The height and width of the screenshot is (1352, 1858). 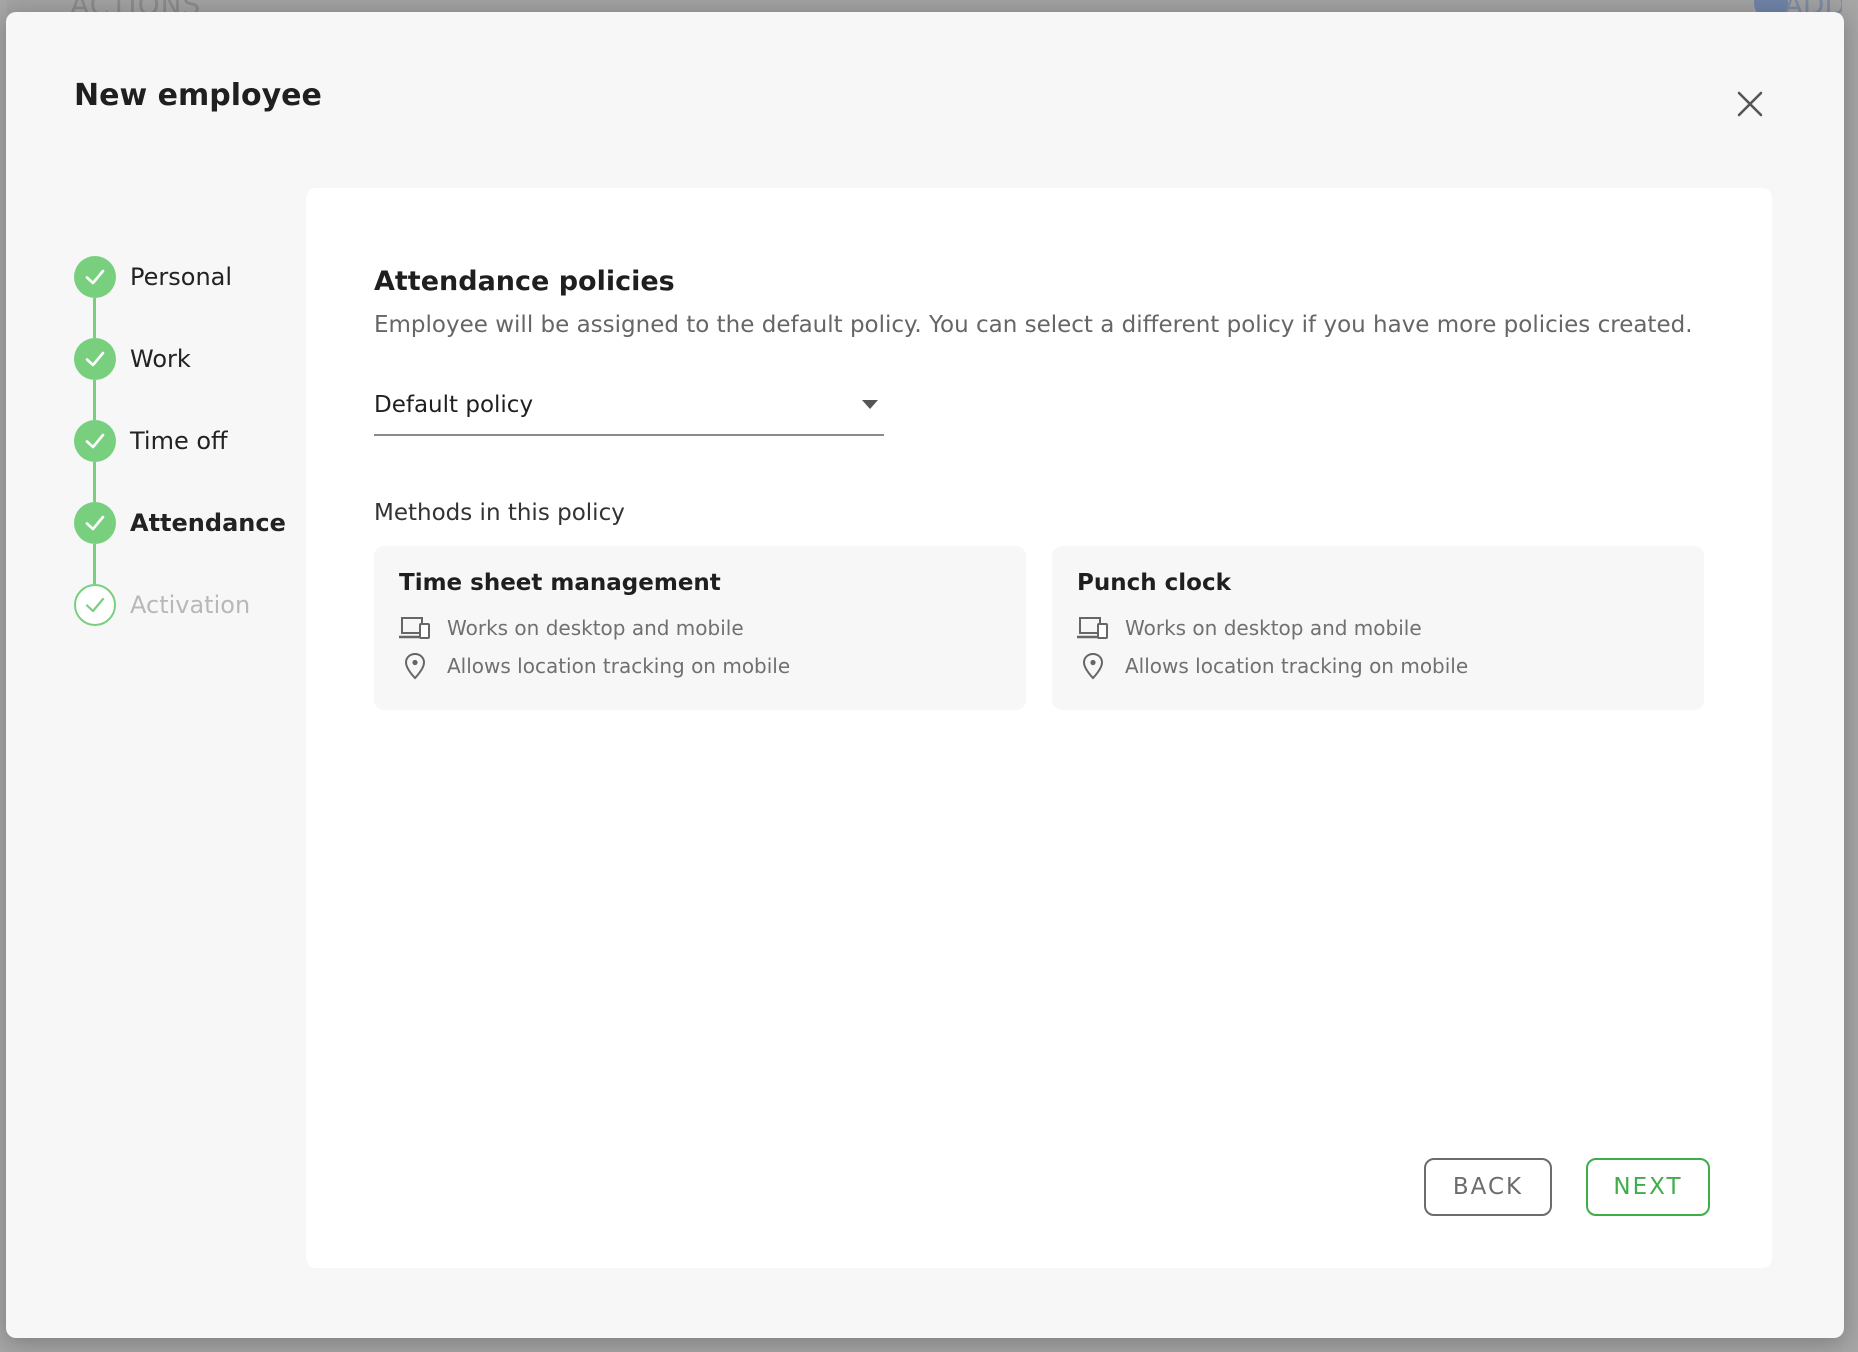 I want to click on step-personal: Personal, so click(x=194, y=297).